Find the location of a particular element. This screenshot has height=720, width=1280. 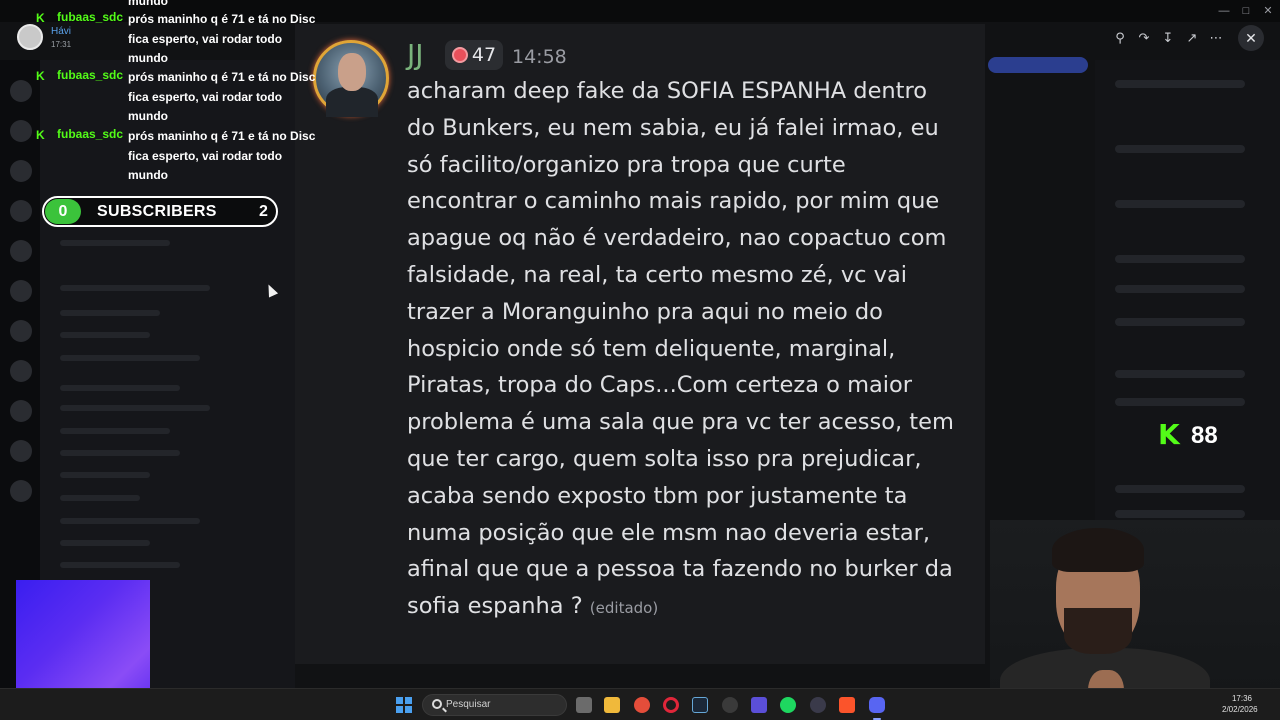

tray-time: 17:36 is located at coordinates (1241, 698).